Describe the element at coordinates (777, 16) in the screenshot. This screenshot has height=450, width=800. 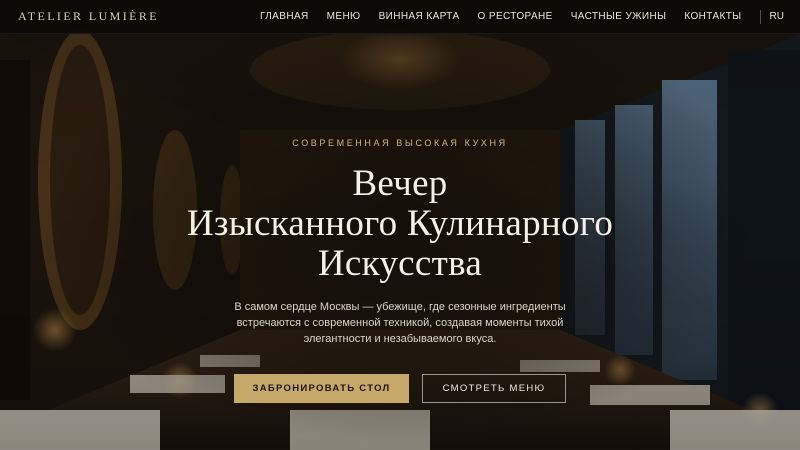
I see `language-switcher: RU` at that location.